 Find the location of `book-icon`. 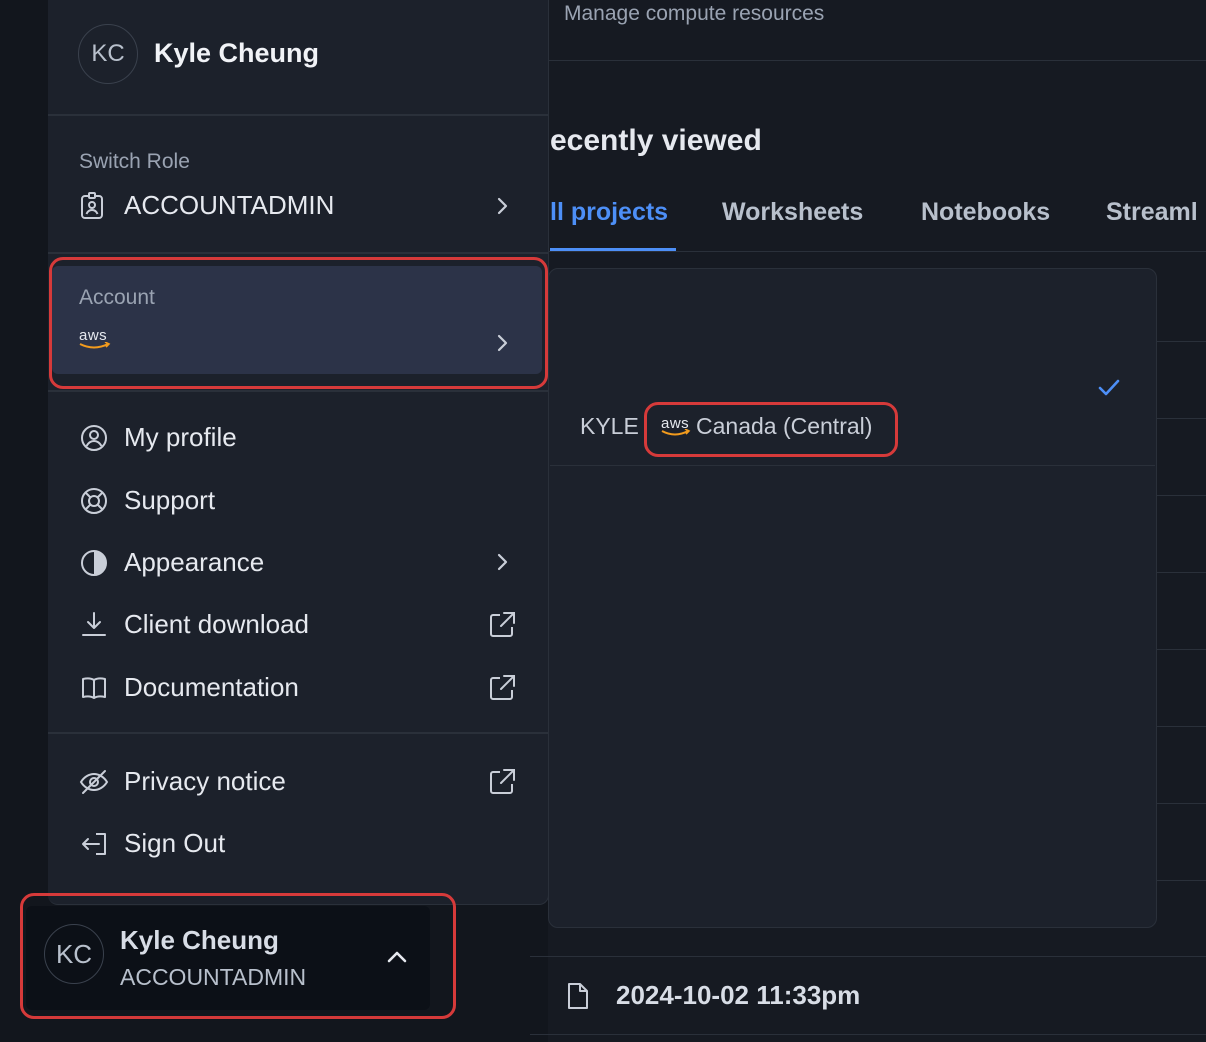

book-icon is located at coordinates (94, 688).